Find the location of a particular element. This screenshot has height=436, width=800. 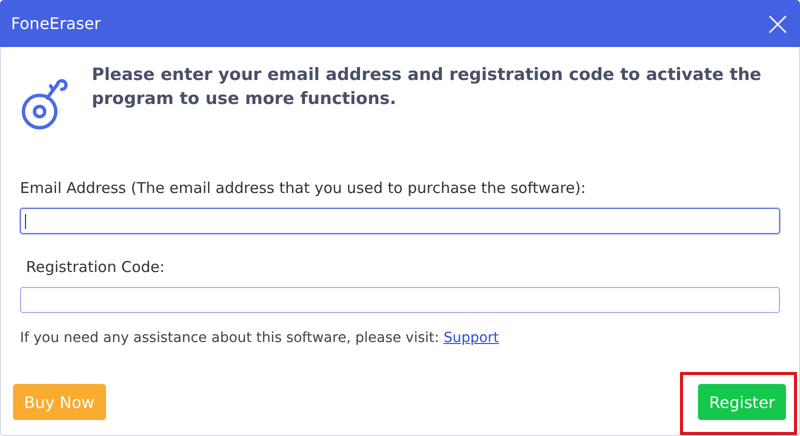

field-label: Email Address (The email address that you used to purchase the software): is located at coordinates (303, 188).